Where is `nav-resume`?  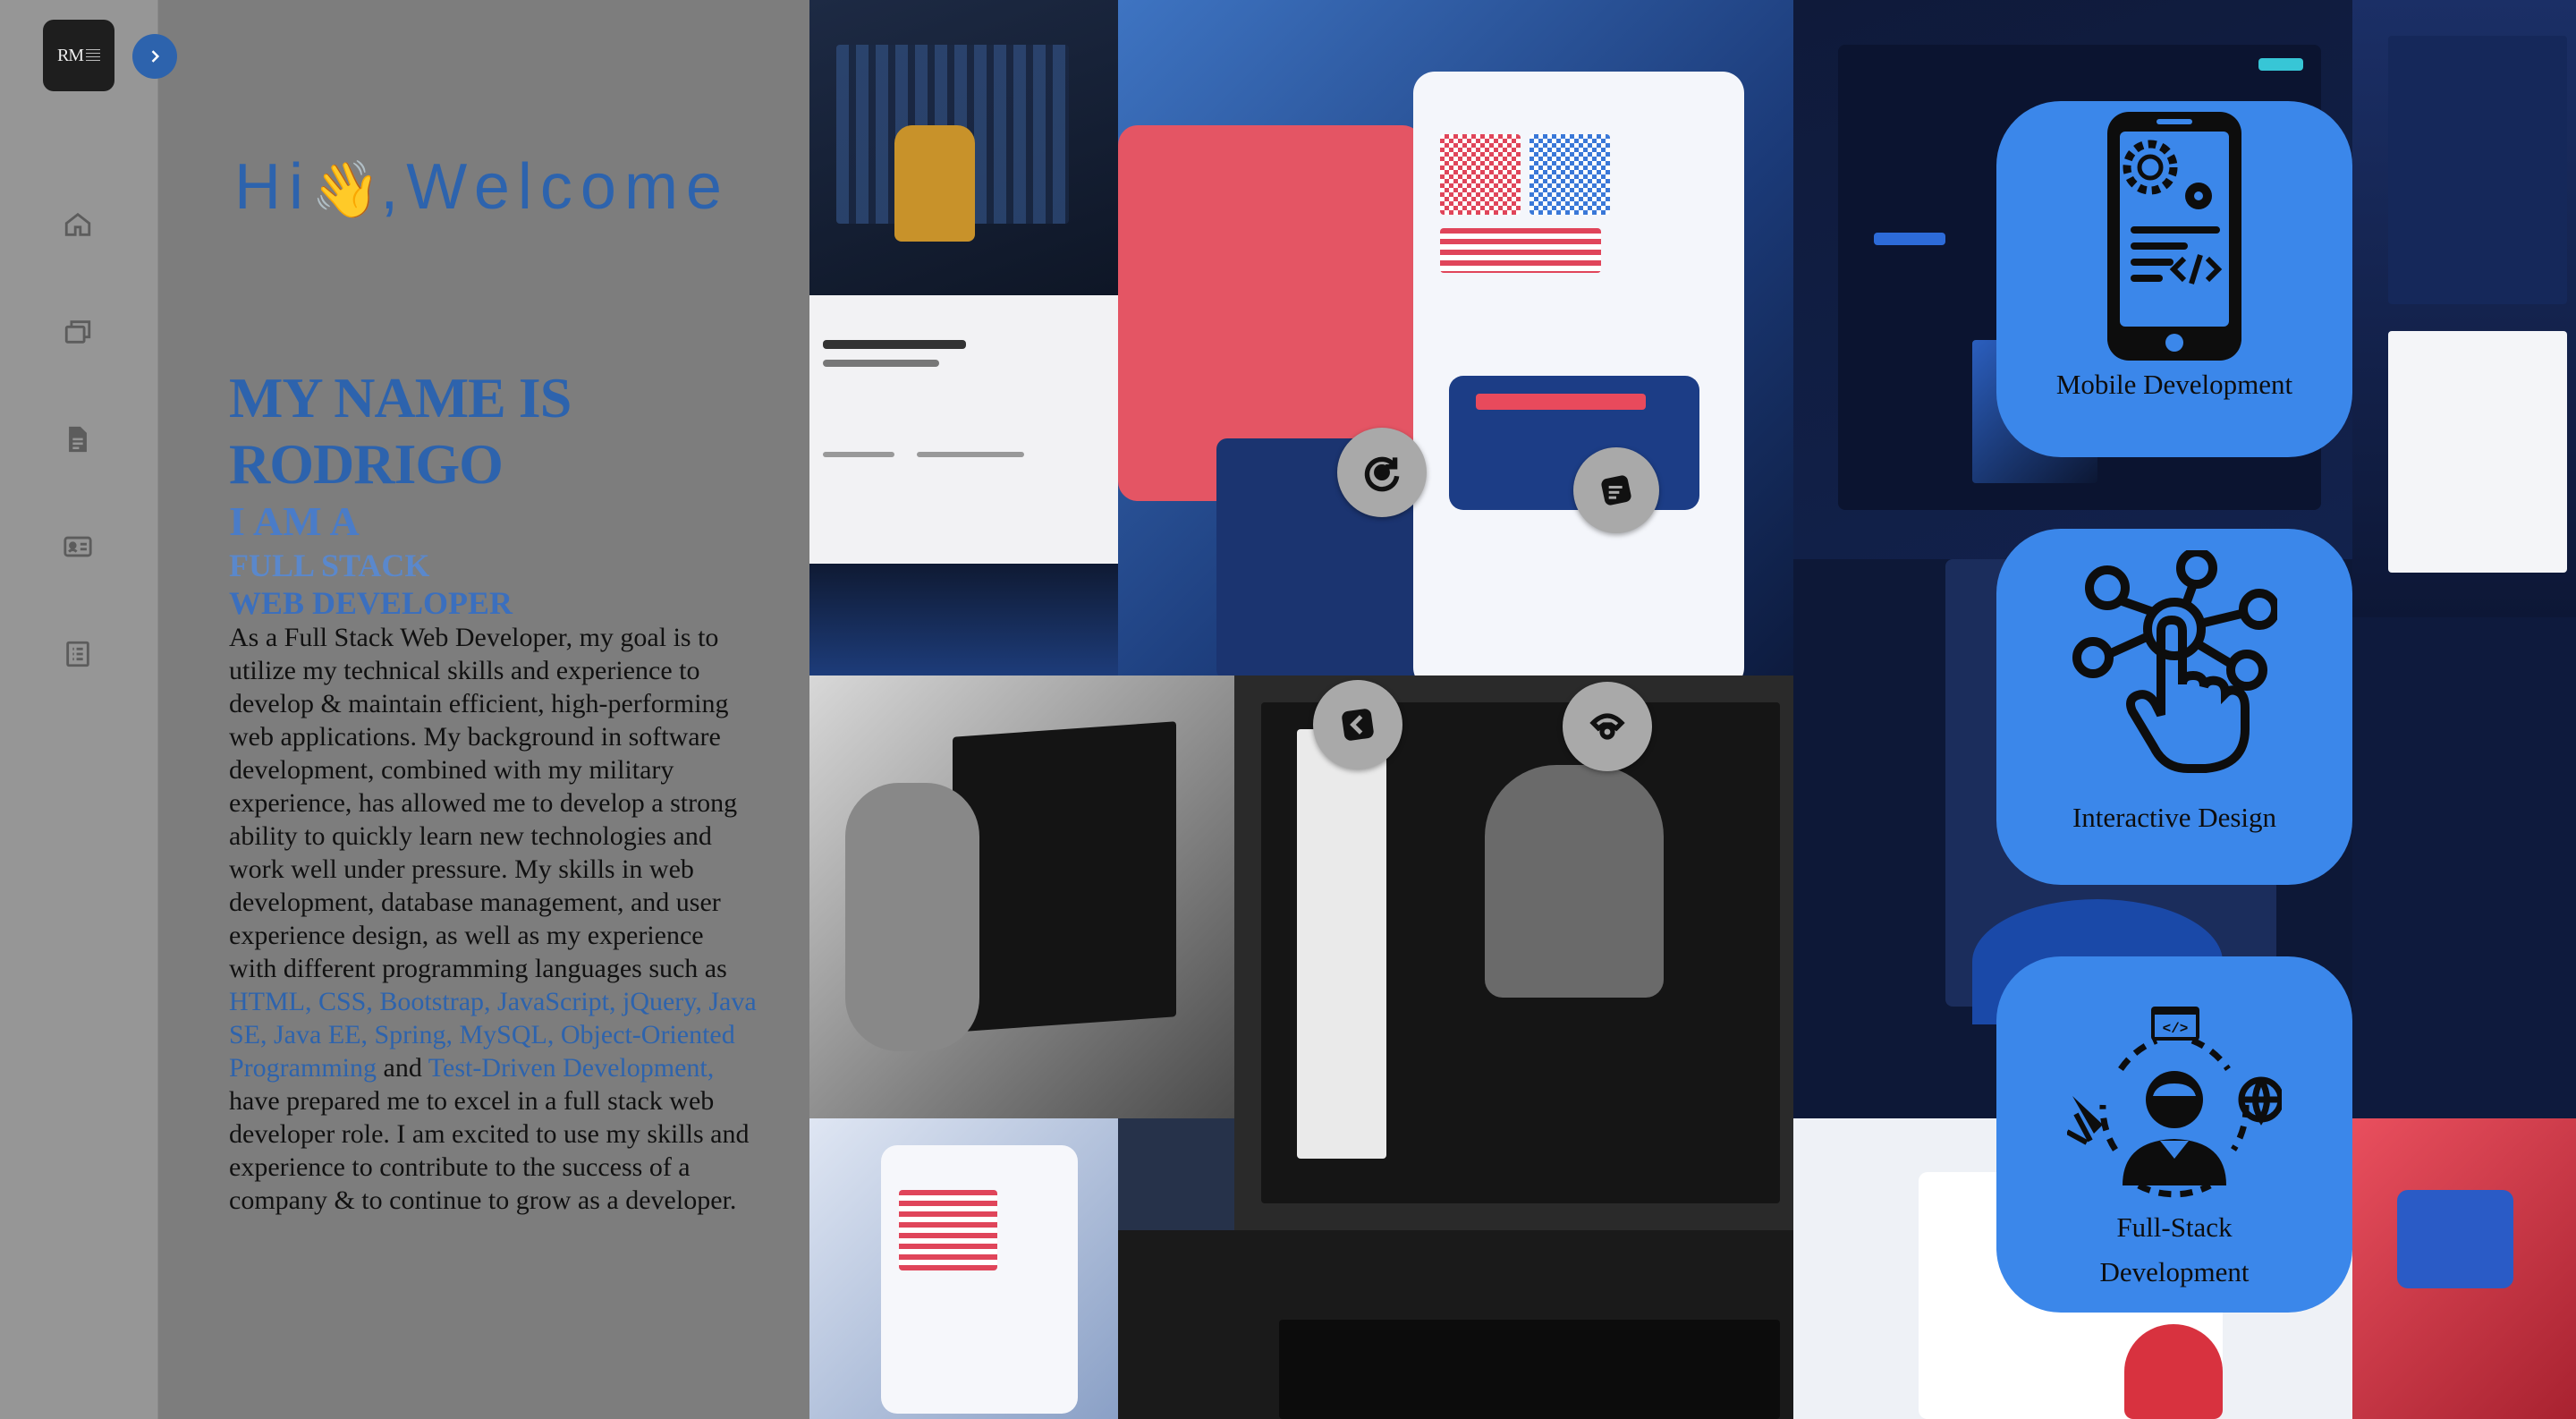
nav-resume is located at coordinates (77, 439).